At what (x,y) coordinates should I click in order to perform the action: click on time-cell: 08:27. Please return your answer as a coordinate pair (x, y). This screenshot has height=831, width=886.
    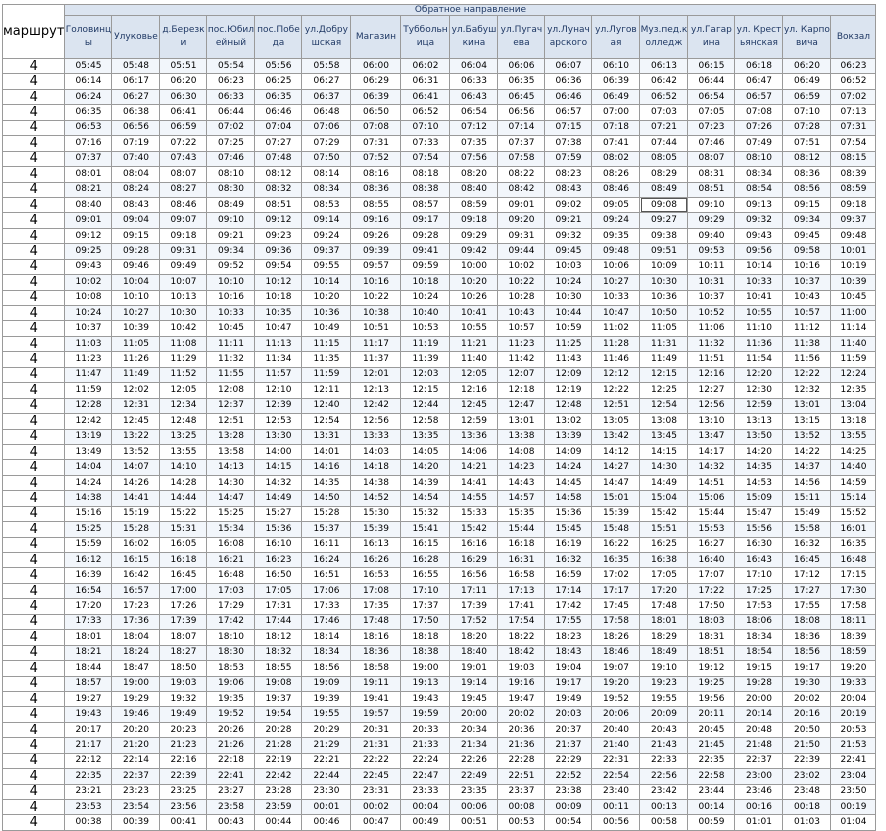
    Looking at the image, I should click on (183, 189).